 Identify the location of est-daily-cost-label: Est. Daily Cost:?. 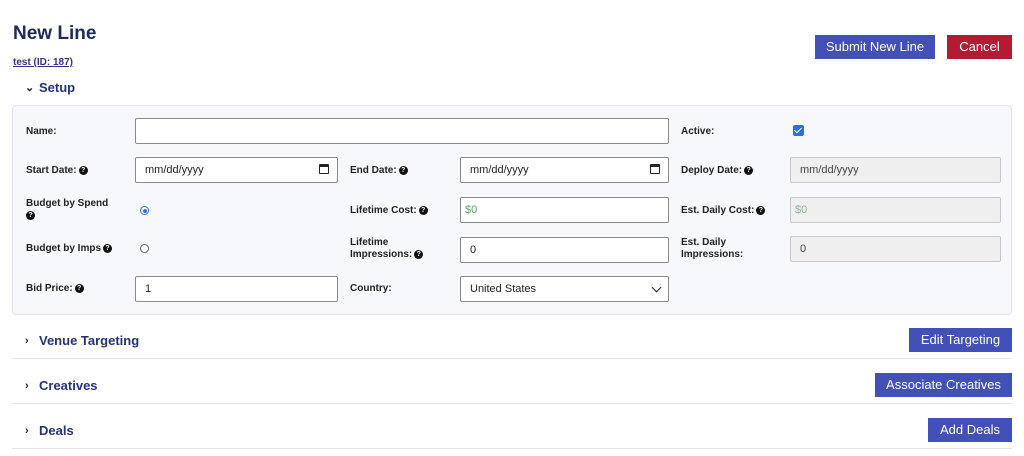
(723, 211).